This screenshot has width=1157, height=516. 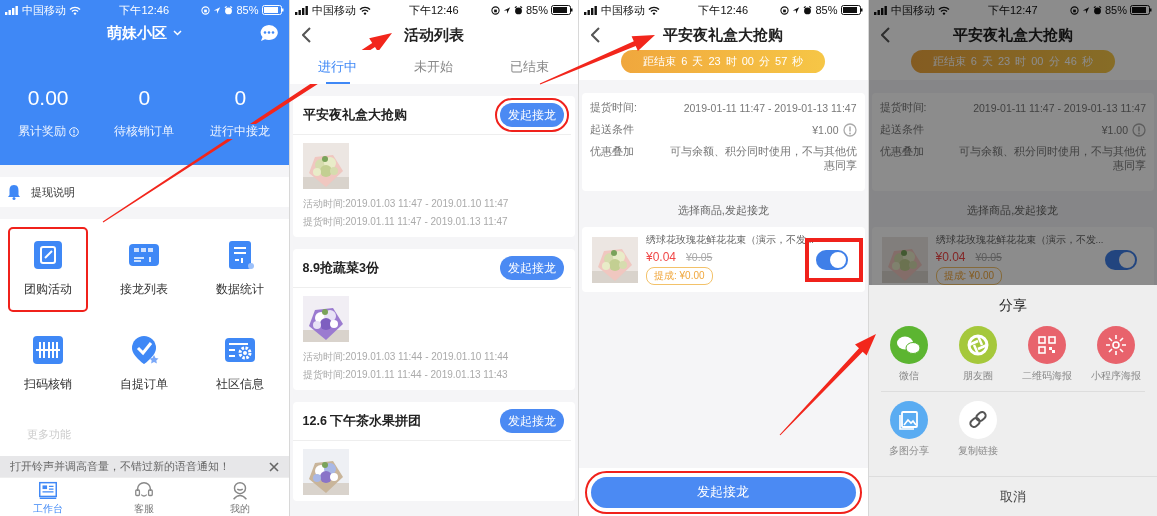 What do you see at coordinates (240, 269) in the screenshot?
I see `feature-button: 数据统计` at bounding box center [240, 269].